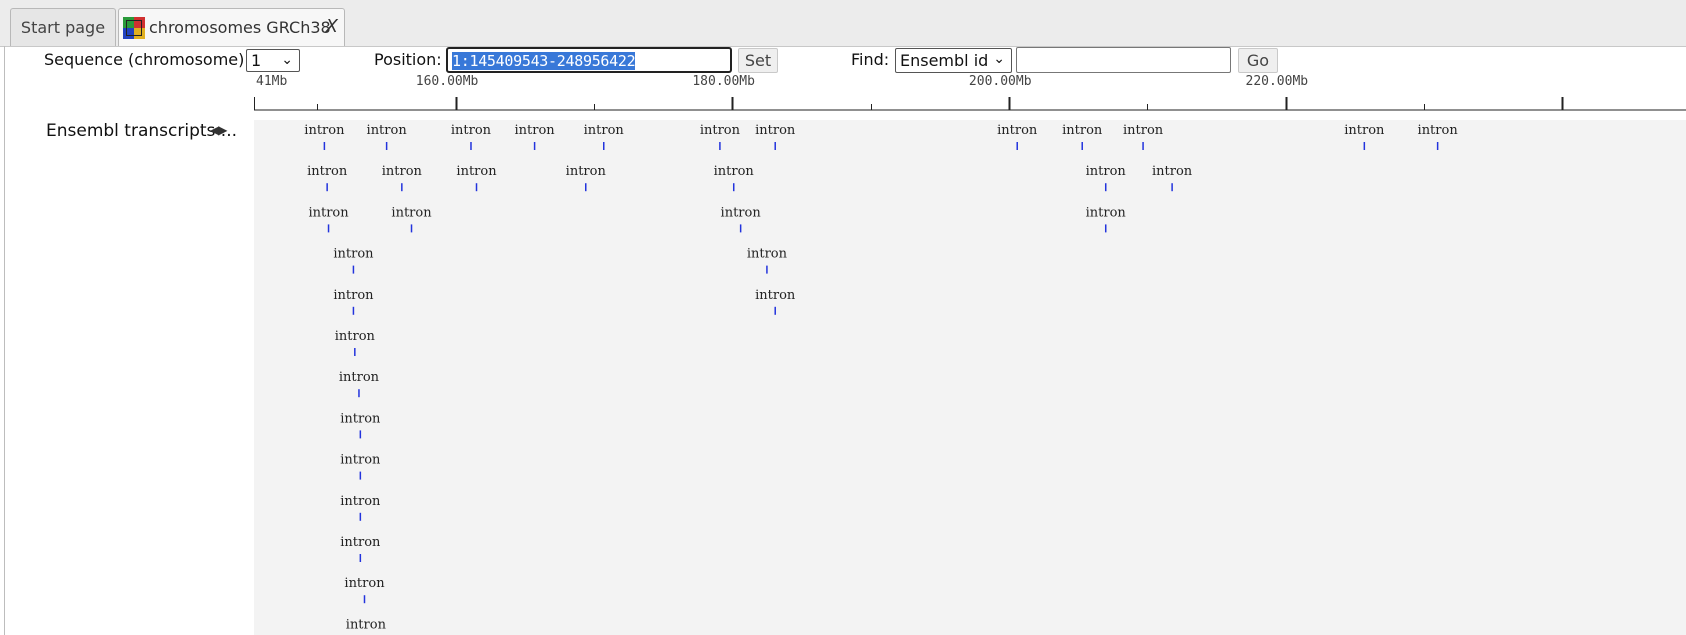  Describe the element at coordinates (447, 81) in the screenshot. I see `ruler-tick-label: 160.00Mb` at that location.